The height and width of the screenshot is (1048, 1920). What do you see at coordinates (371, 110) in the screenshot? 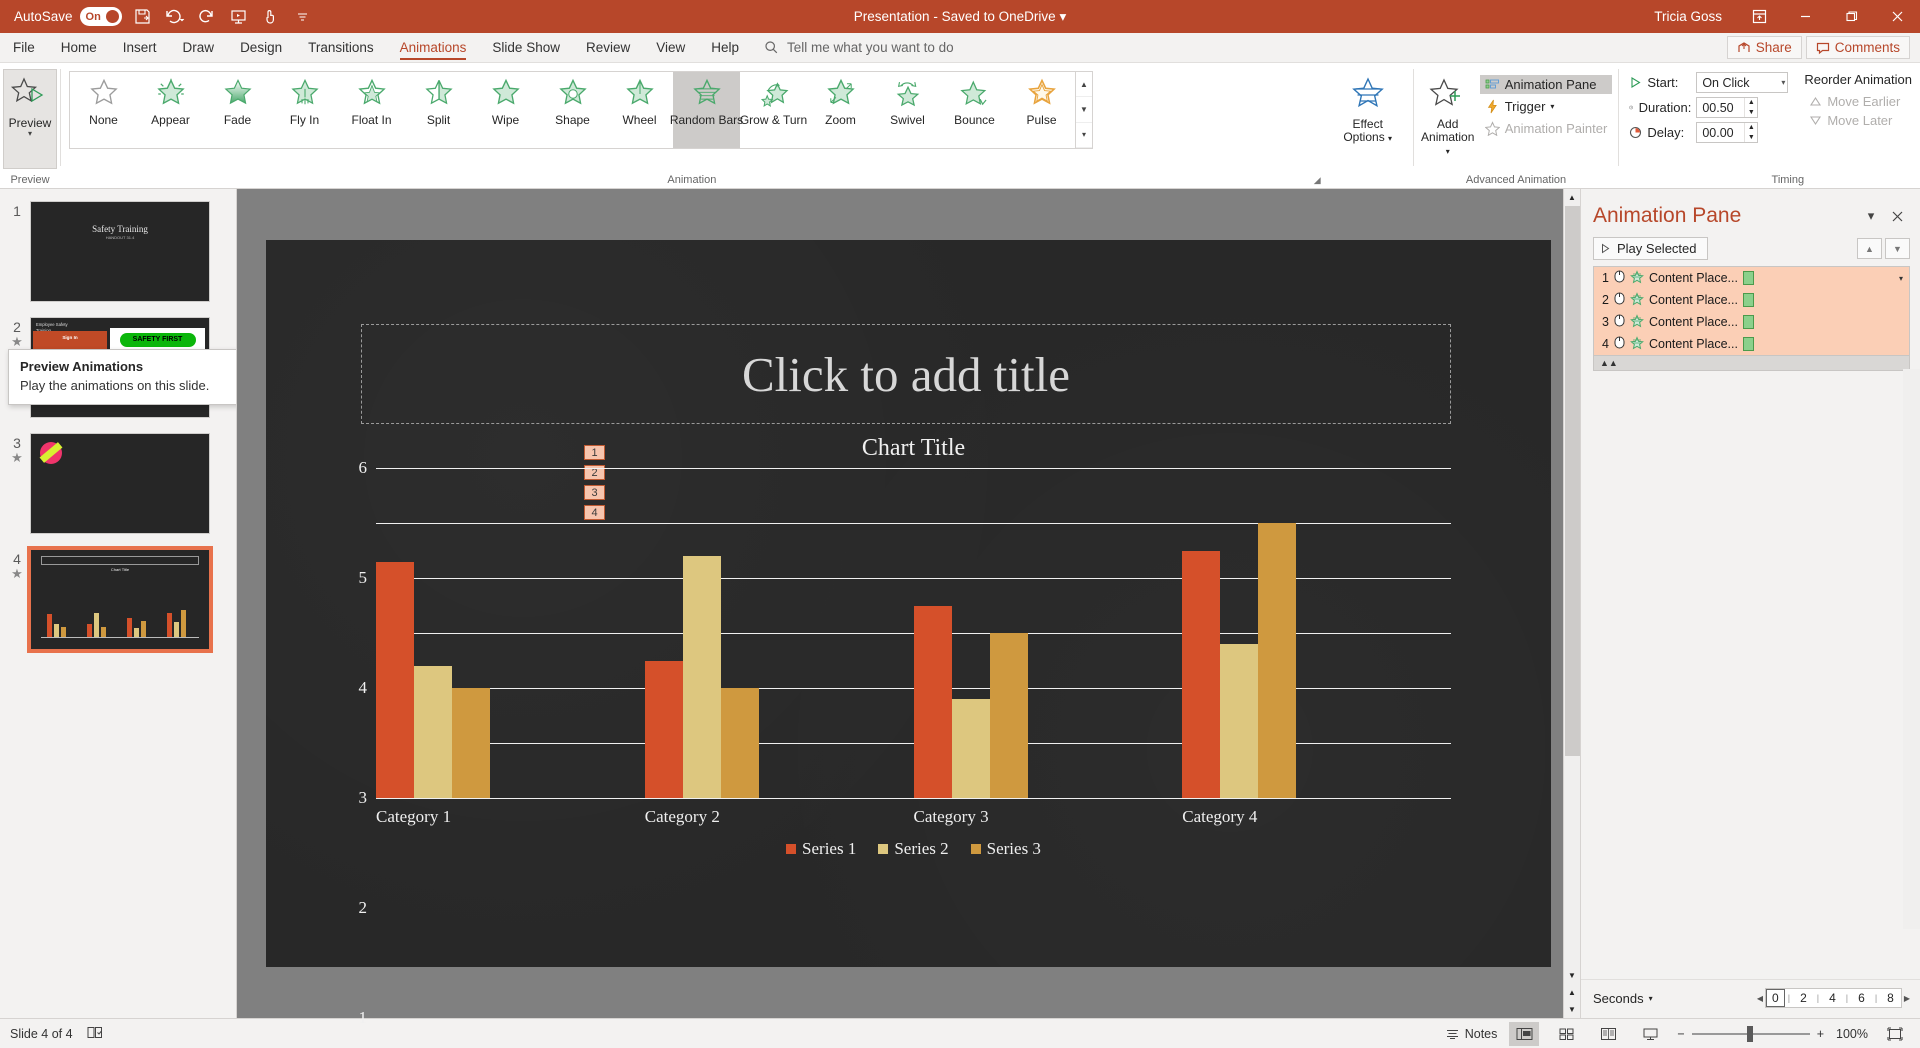
I see `animation-effect-floatin: Float In` at bounding box center [371, 110].